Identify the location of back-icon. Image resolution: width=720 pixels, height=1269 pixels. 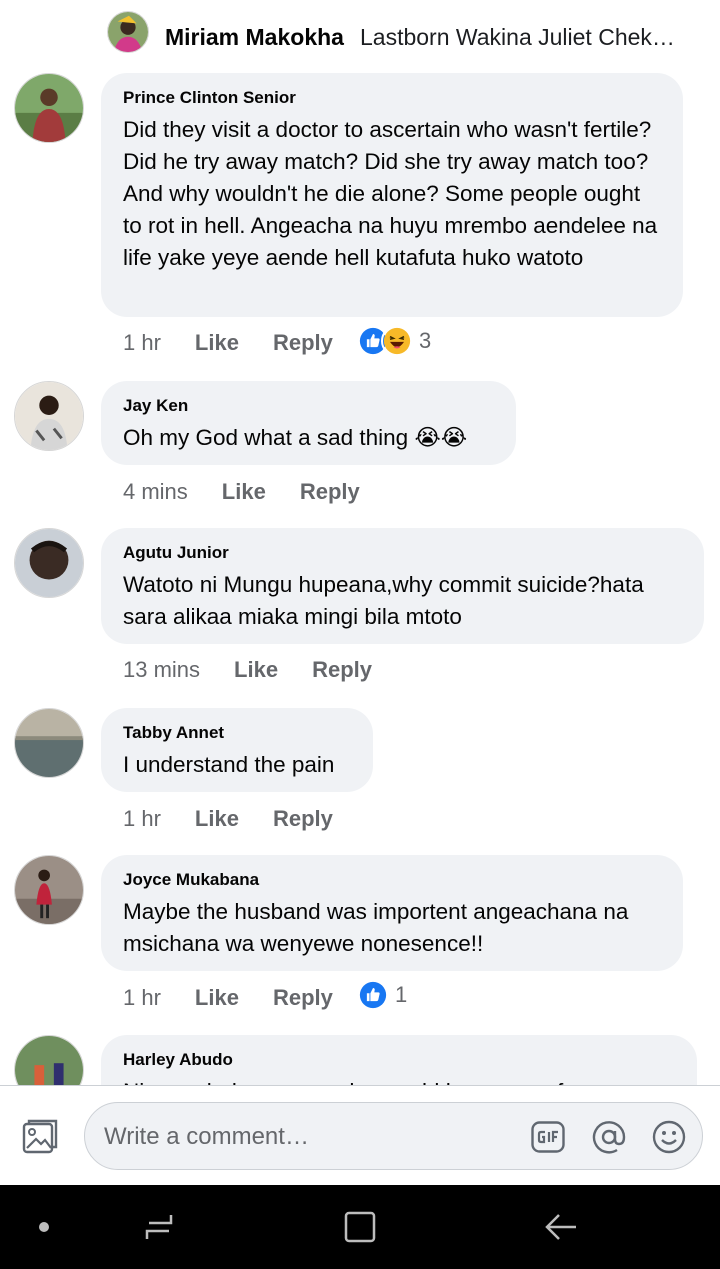
(561, 1227).